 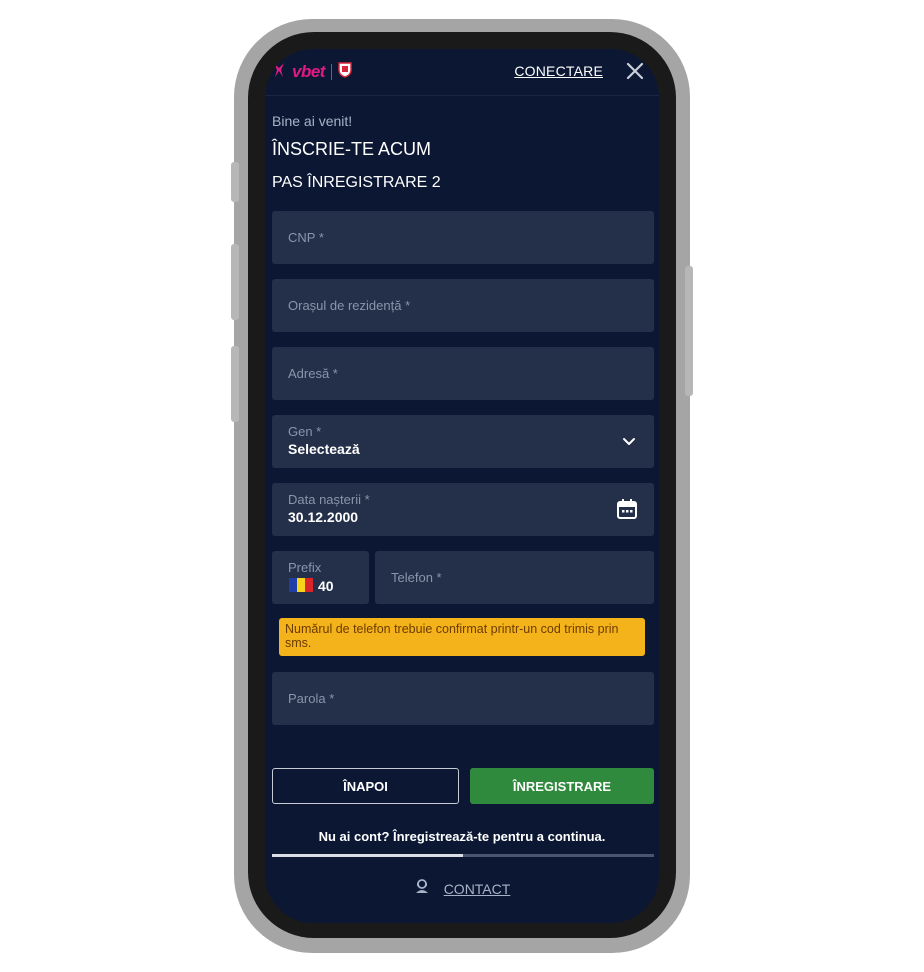 What do you see at coordinates (313, 373) in the screenshot?
I see `address-field-label: Adresă *` at bounding box center [313, 373].